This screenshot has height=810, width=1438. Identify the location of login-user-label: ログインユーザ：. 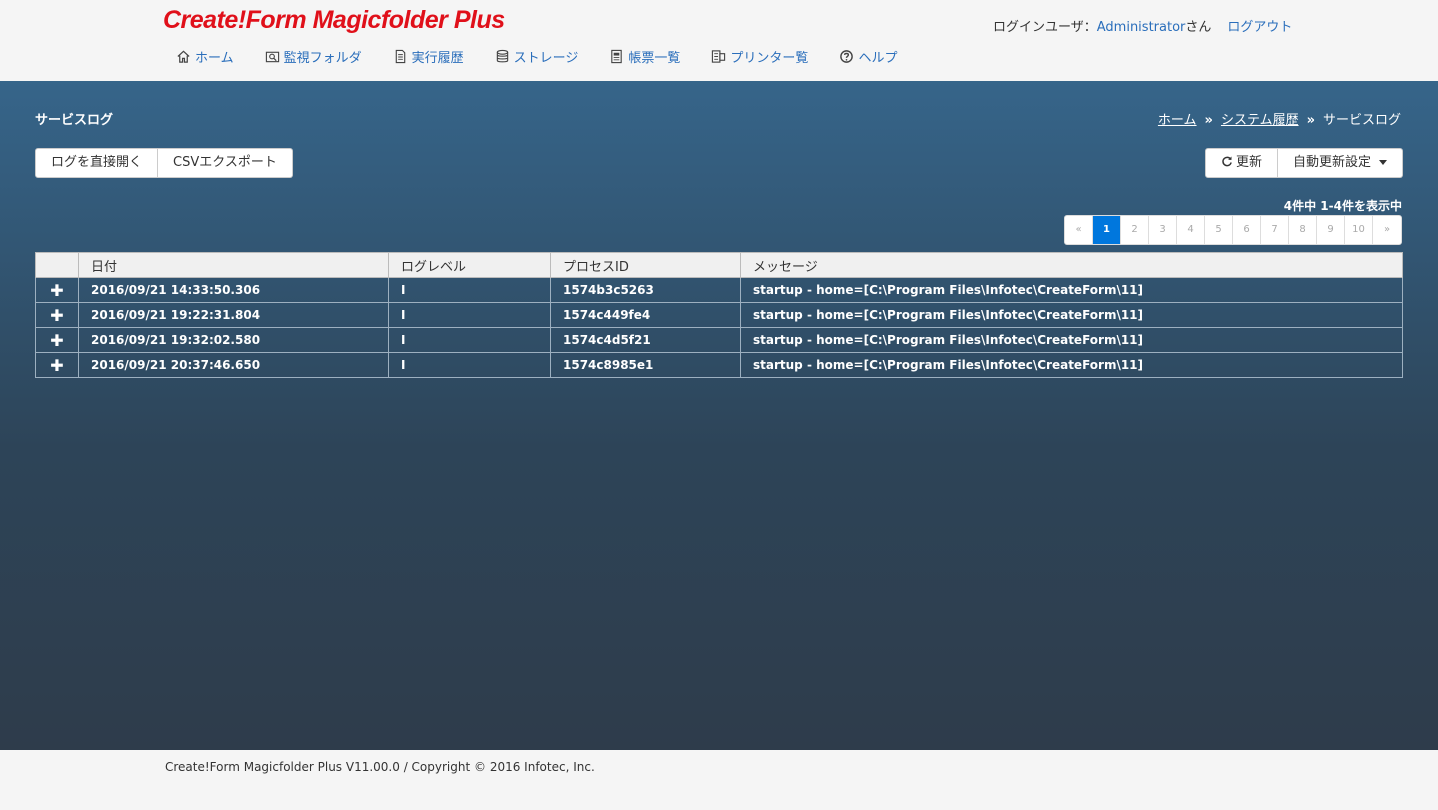
(1045, 27).